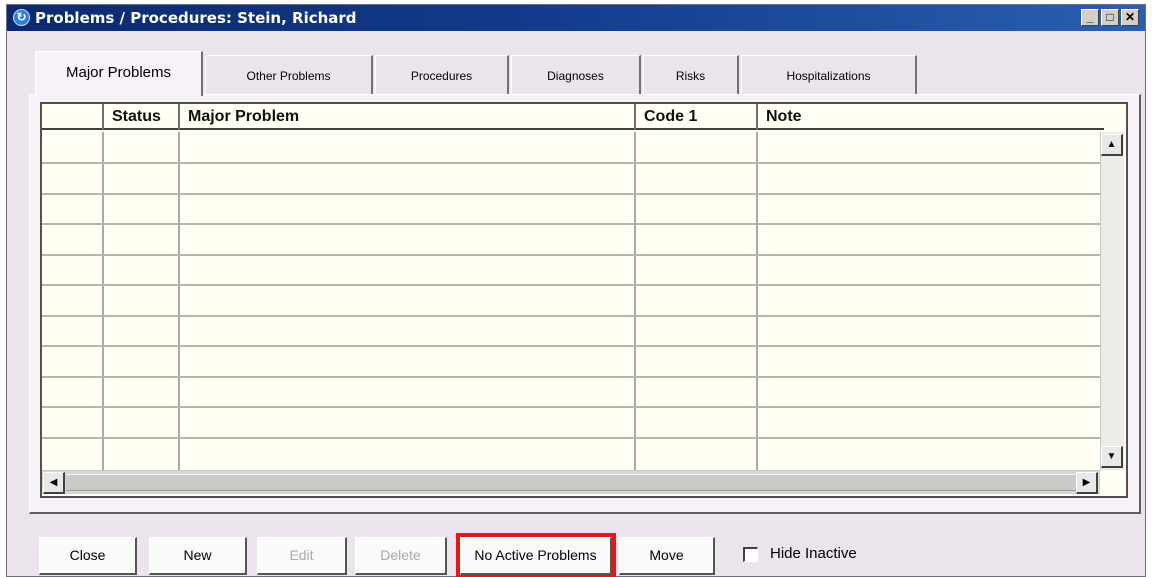 This screenshot has width=1152, height=577. Describe the element at coordinates (73, 117) in the screenshot. I see `column-header-row-indicator` at that location.